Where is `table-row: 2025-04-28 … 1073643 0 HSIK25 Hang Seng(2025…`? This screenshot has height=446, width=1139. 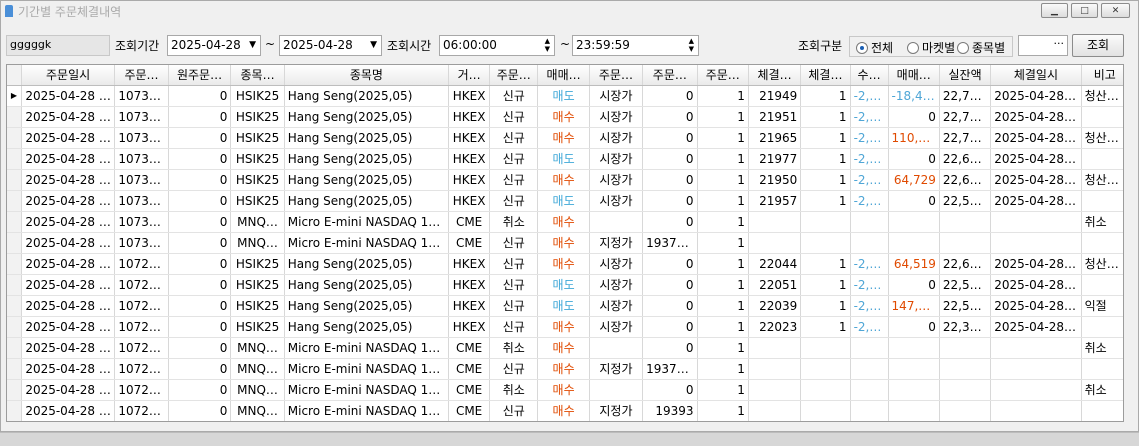 table-row: 2025-04-28 … 1073643 0 HSIK25 Hang Seng(2025… is located at coordinates (565, 159).